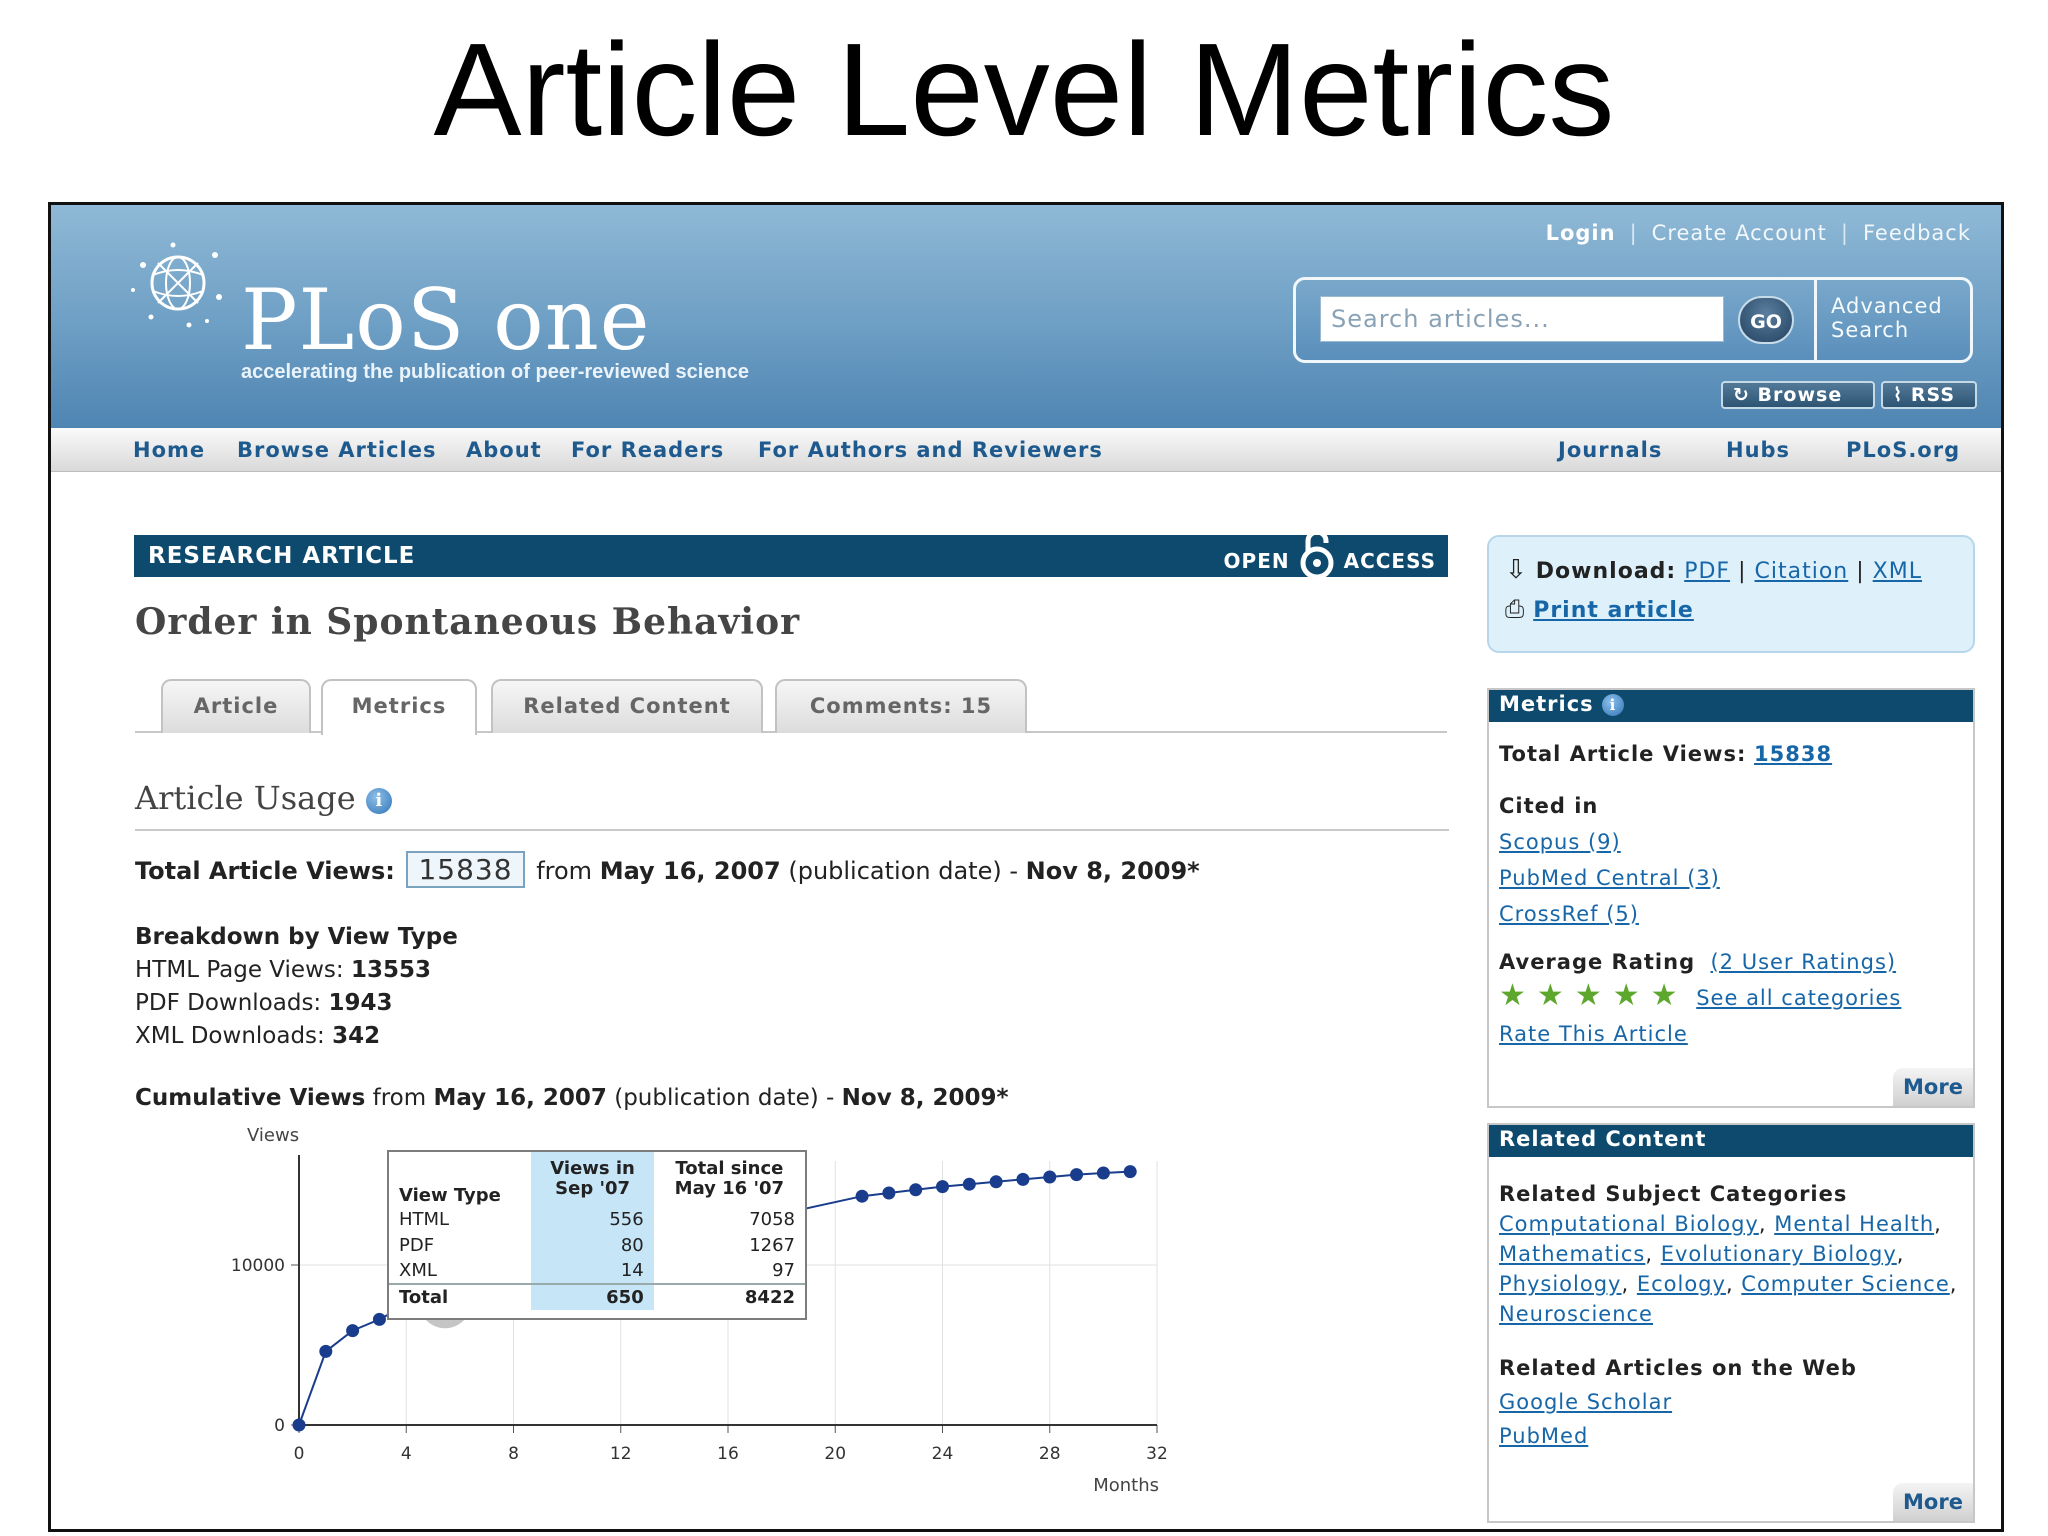 This screenshot has width=2048, height=1536. I want to click on search-box: Search articles... GO Advanced Search, so click(1633, 320).